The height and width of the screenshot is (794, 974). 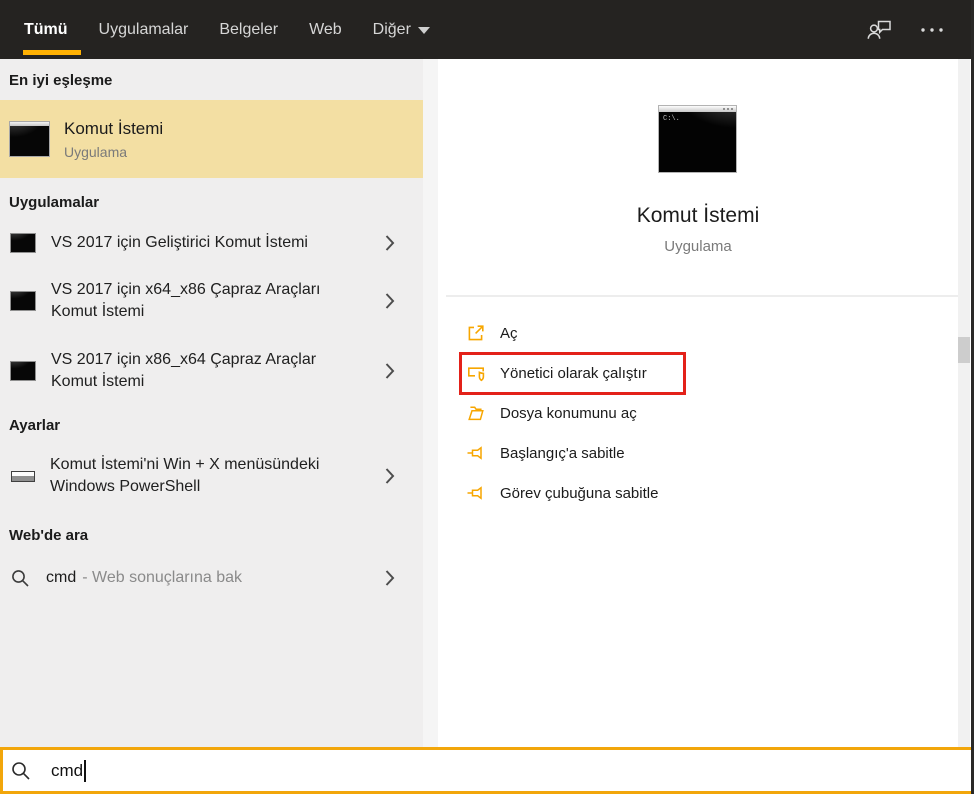 I want to click on text-cursor, so click(x=85, y=770).